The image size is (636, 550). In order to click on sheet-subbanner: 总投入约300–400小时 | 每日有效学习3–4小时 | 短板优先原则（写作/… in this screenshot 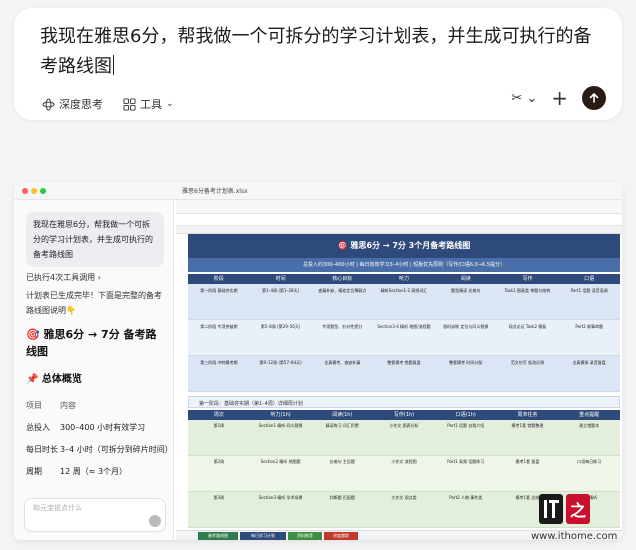, I will do `click(404, 265)`.